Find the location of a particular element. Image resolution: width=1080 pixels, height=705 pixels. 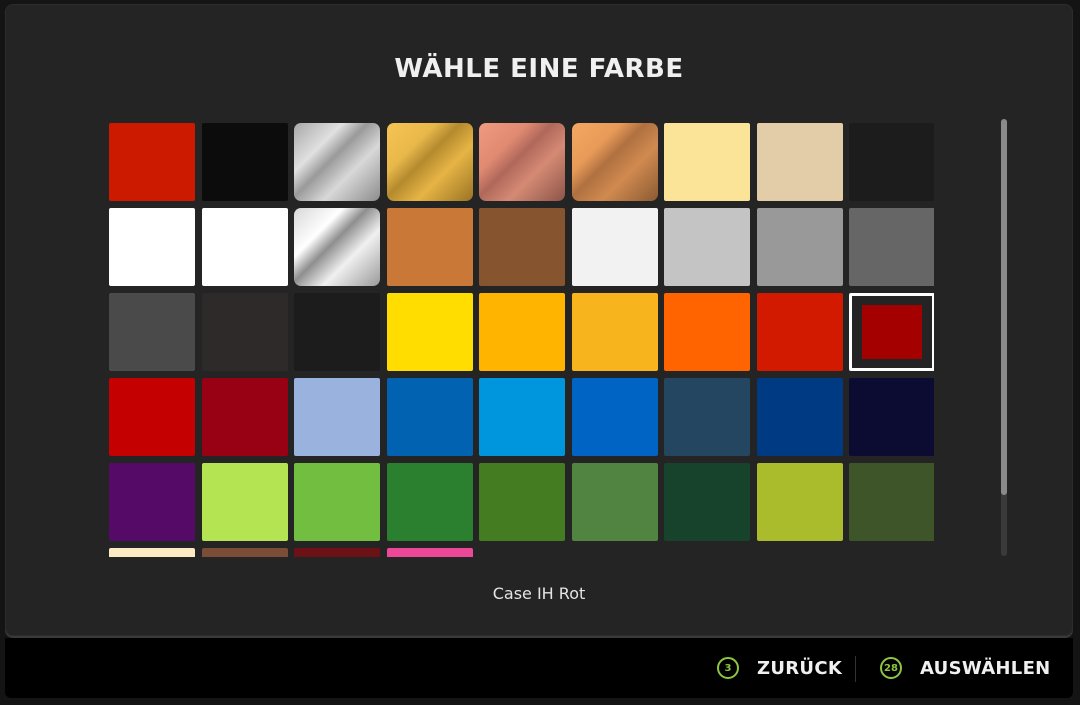

color-swatch-selected is located at coordinates (891, 332).